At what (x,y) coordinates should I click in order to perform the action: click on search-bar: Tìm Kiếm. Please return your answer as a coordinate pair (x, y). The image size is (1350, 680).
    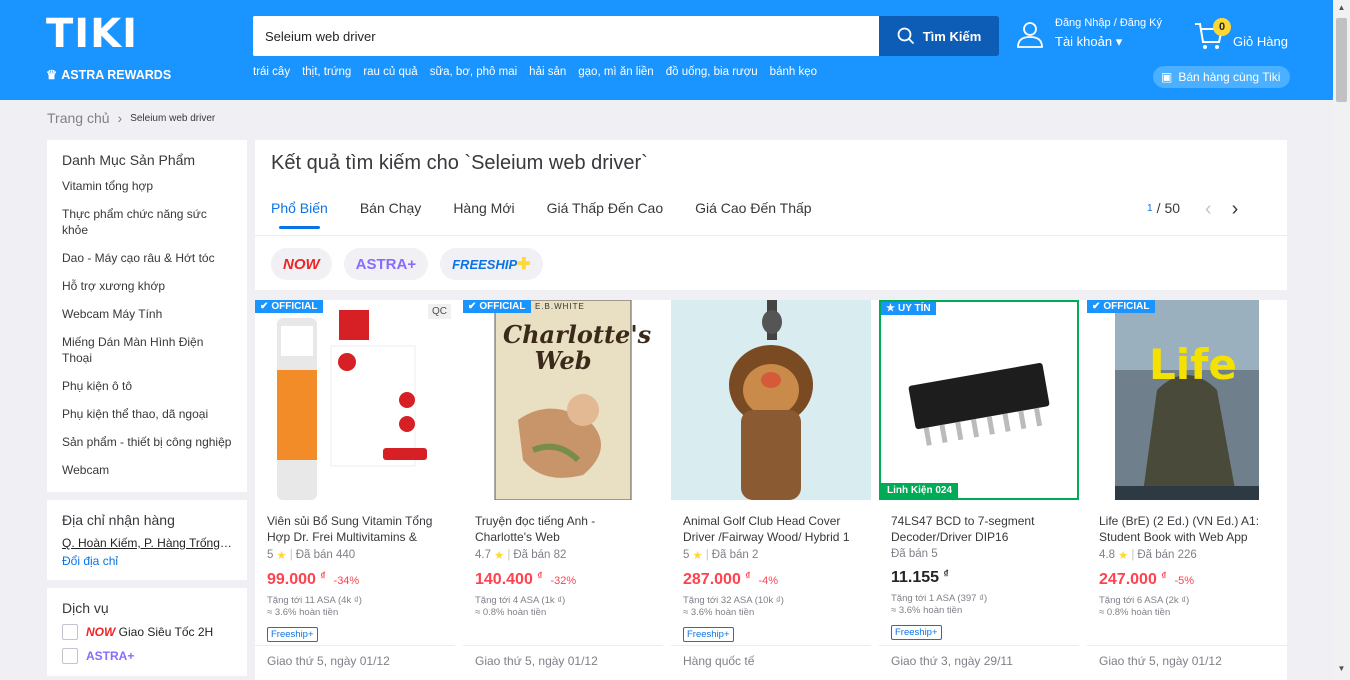
    Looking at the image, I should click on (626, 36).